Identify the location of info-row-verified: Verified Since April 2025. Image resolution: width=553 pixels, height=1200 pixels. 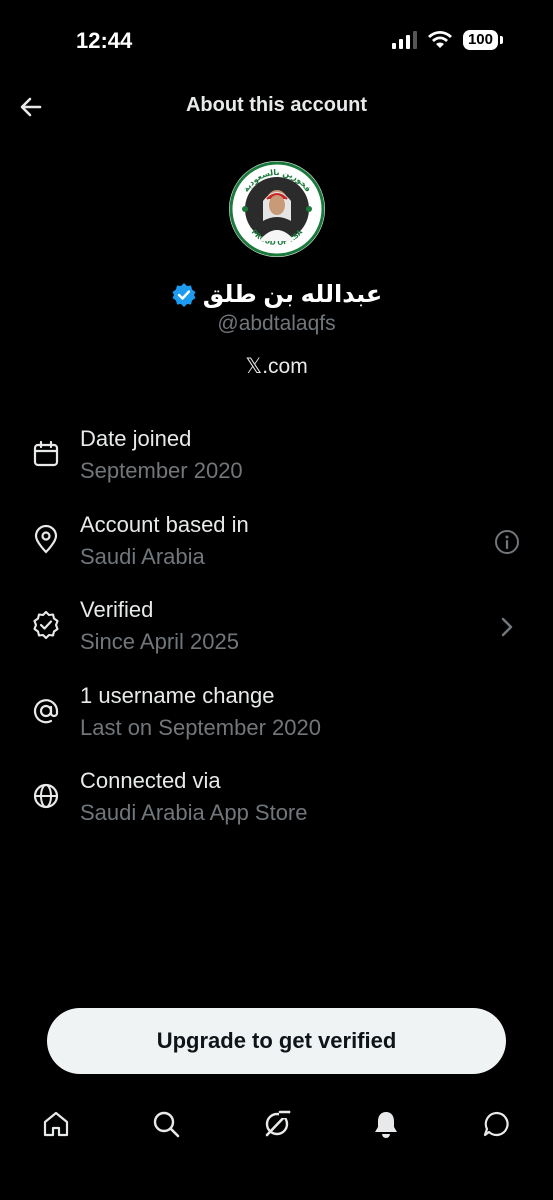
(276, 636).